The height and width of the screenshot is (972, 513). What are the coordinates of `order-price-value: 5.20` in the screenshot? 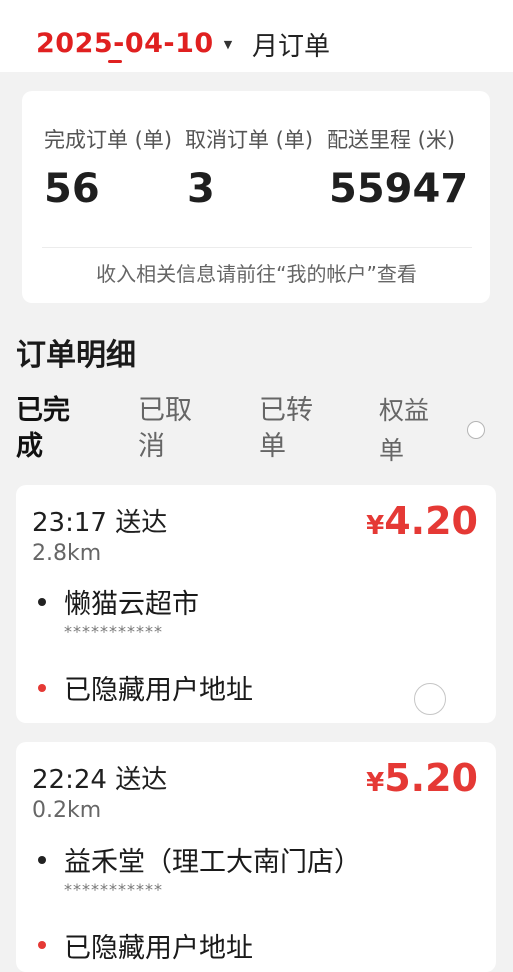 It's located at (431, 778).